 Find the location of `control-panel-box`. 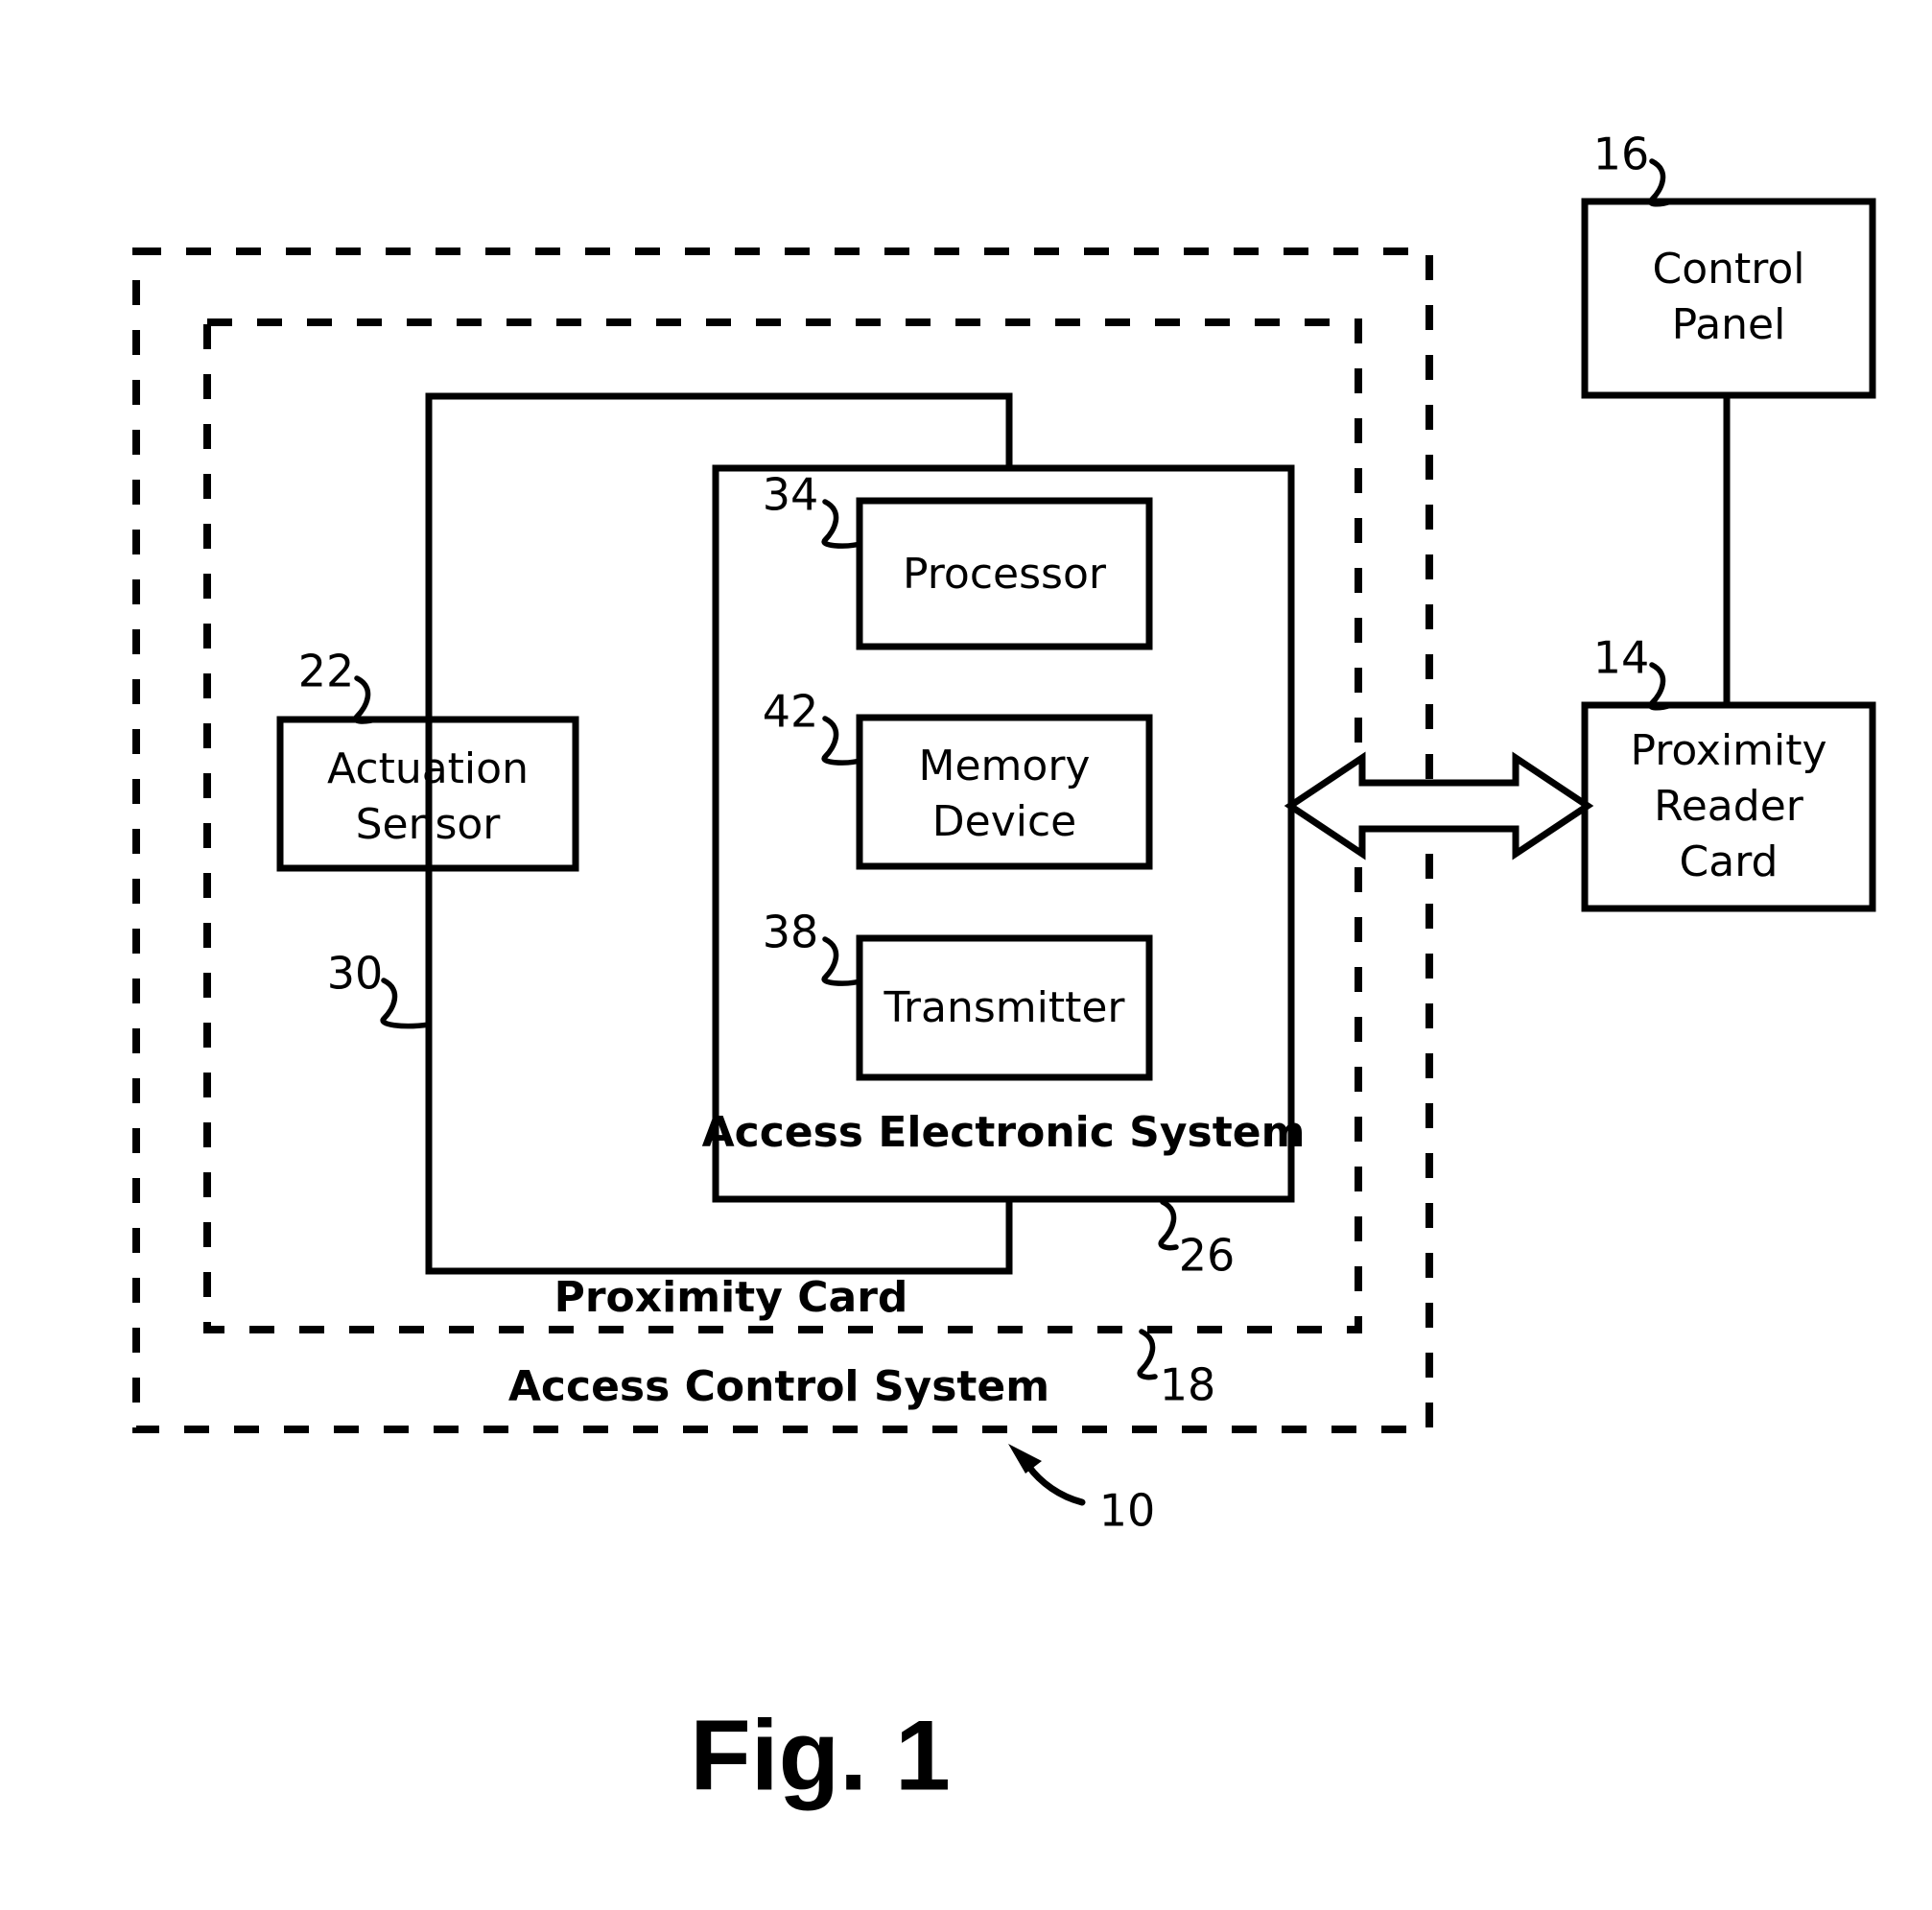

control-panel-box is located at coordinates (1728, 298).